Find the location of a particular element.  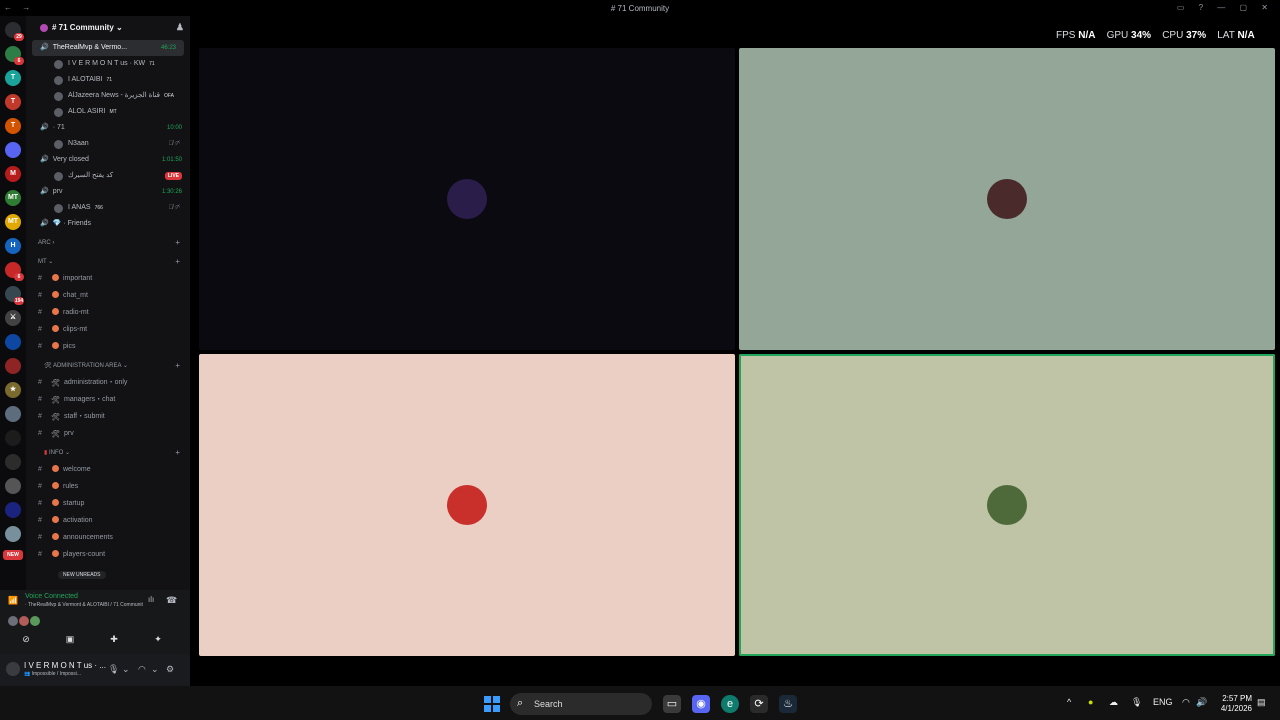

text-channel: # 🛠 prv is located at coordinates (108, 433).